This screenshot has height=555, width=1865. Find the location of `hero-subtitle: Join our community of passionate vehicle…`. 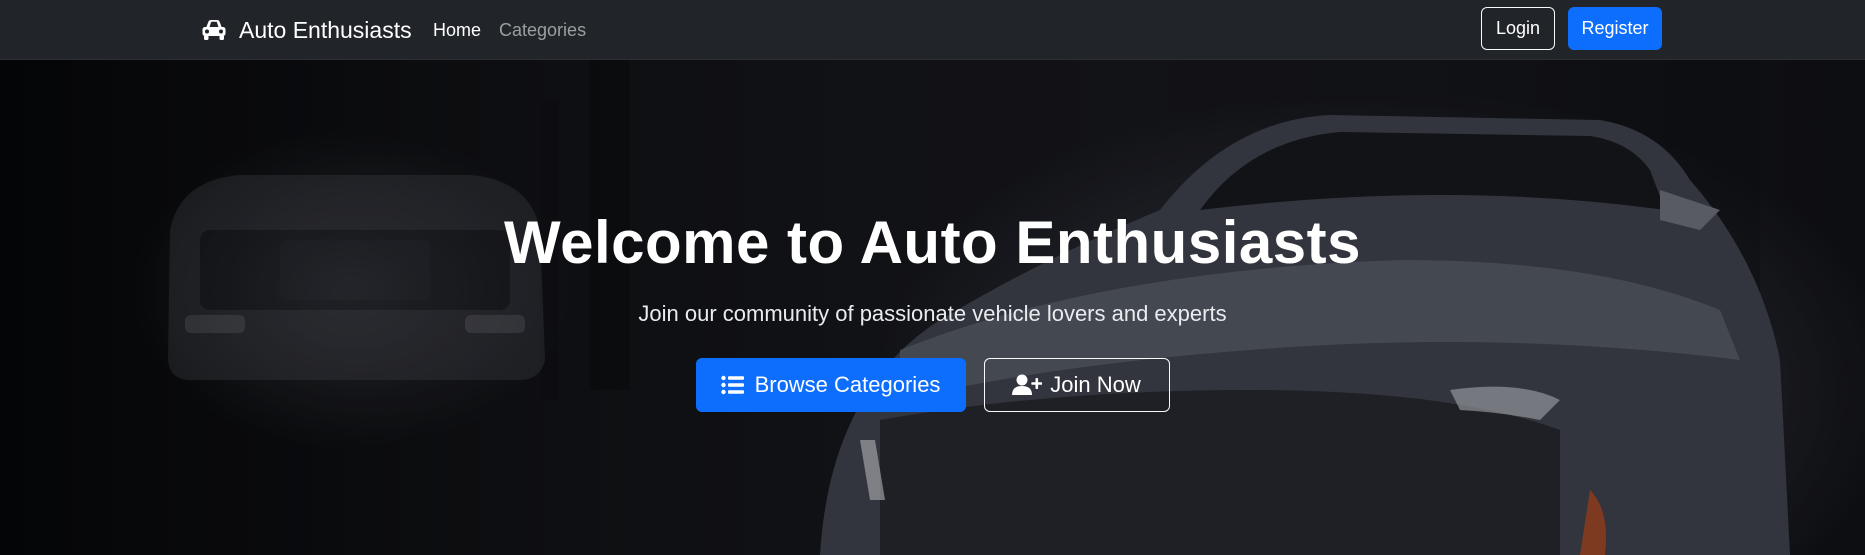

hero-subtitle: Join our community of passionate vehicle… is located at coordinates (932, 313).